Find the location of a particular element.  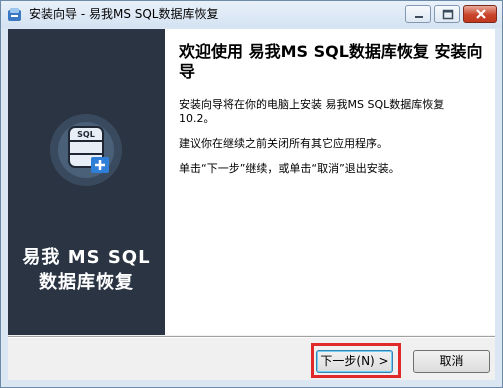

installer-icon is located at coordinates (14, 14).